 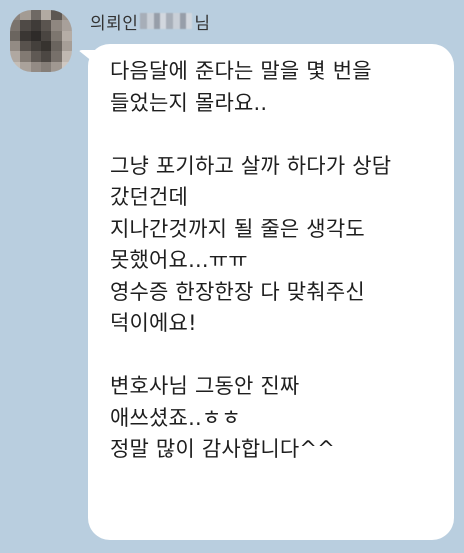 What do you see at coordinates (205, 386) in the screenshot?
I see `message-line: 변호사님 그동안 진짜` at bounding box center [205, 386].